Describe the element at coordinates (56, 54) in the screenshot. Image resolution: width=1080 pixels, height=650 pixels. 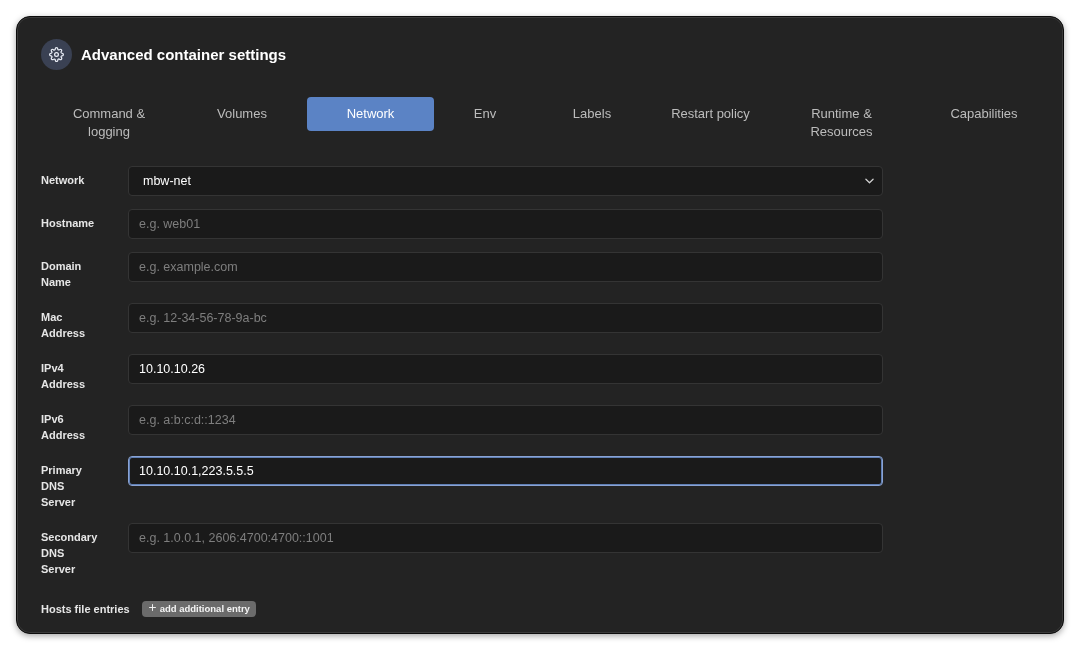
I see `settings-icon` at that location.